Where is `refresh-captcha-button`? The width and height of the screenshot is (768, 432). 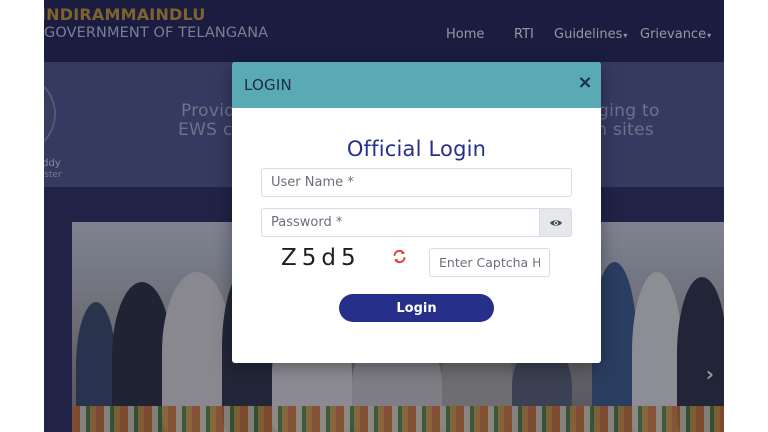
refresh-captcha-button is located at coordinates (399, 256).